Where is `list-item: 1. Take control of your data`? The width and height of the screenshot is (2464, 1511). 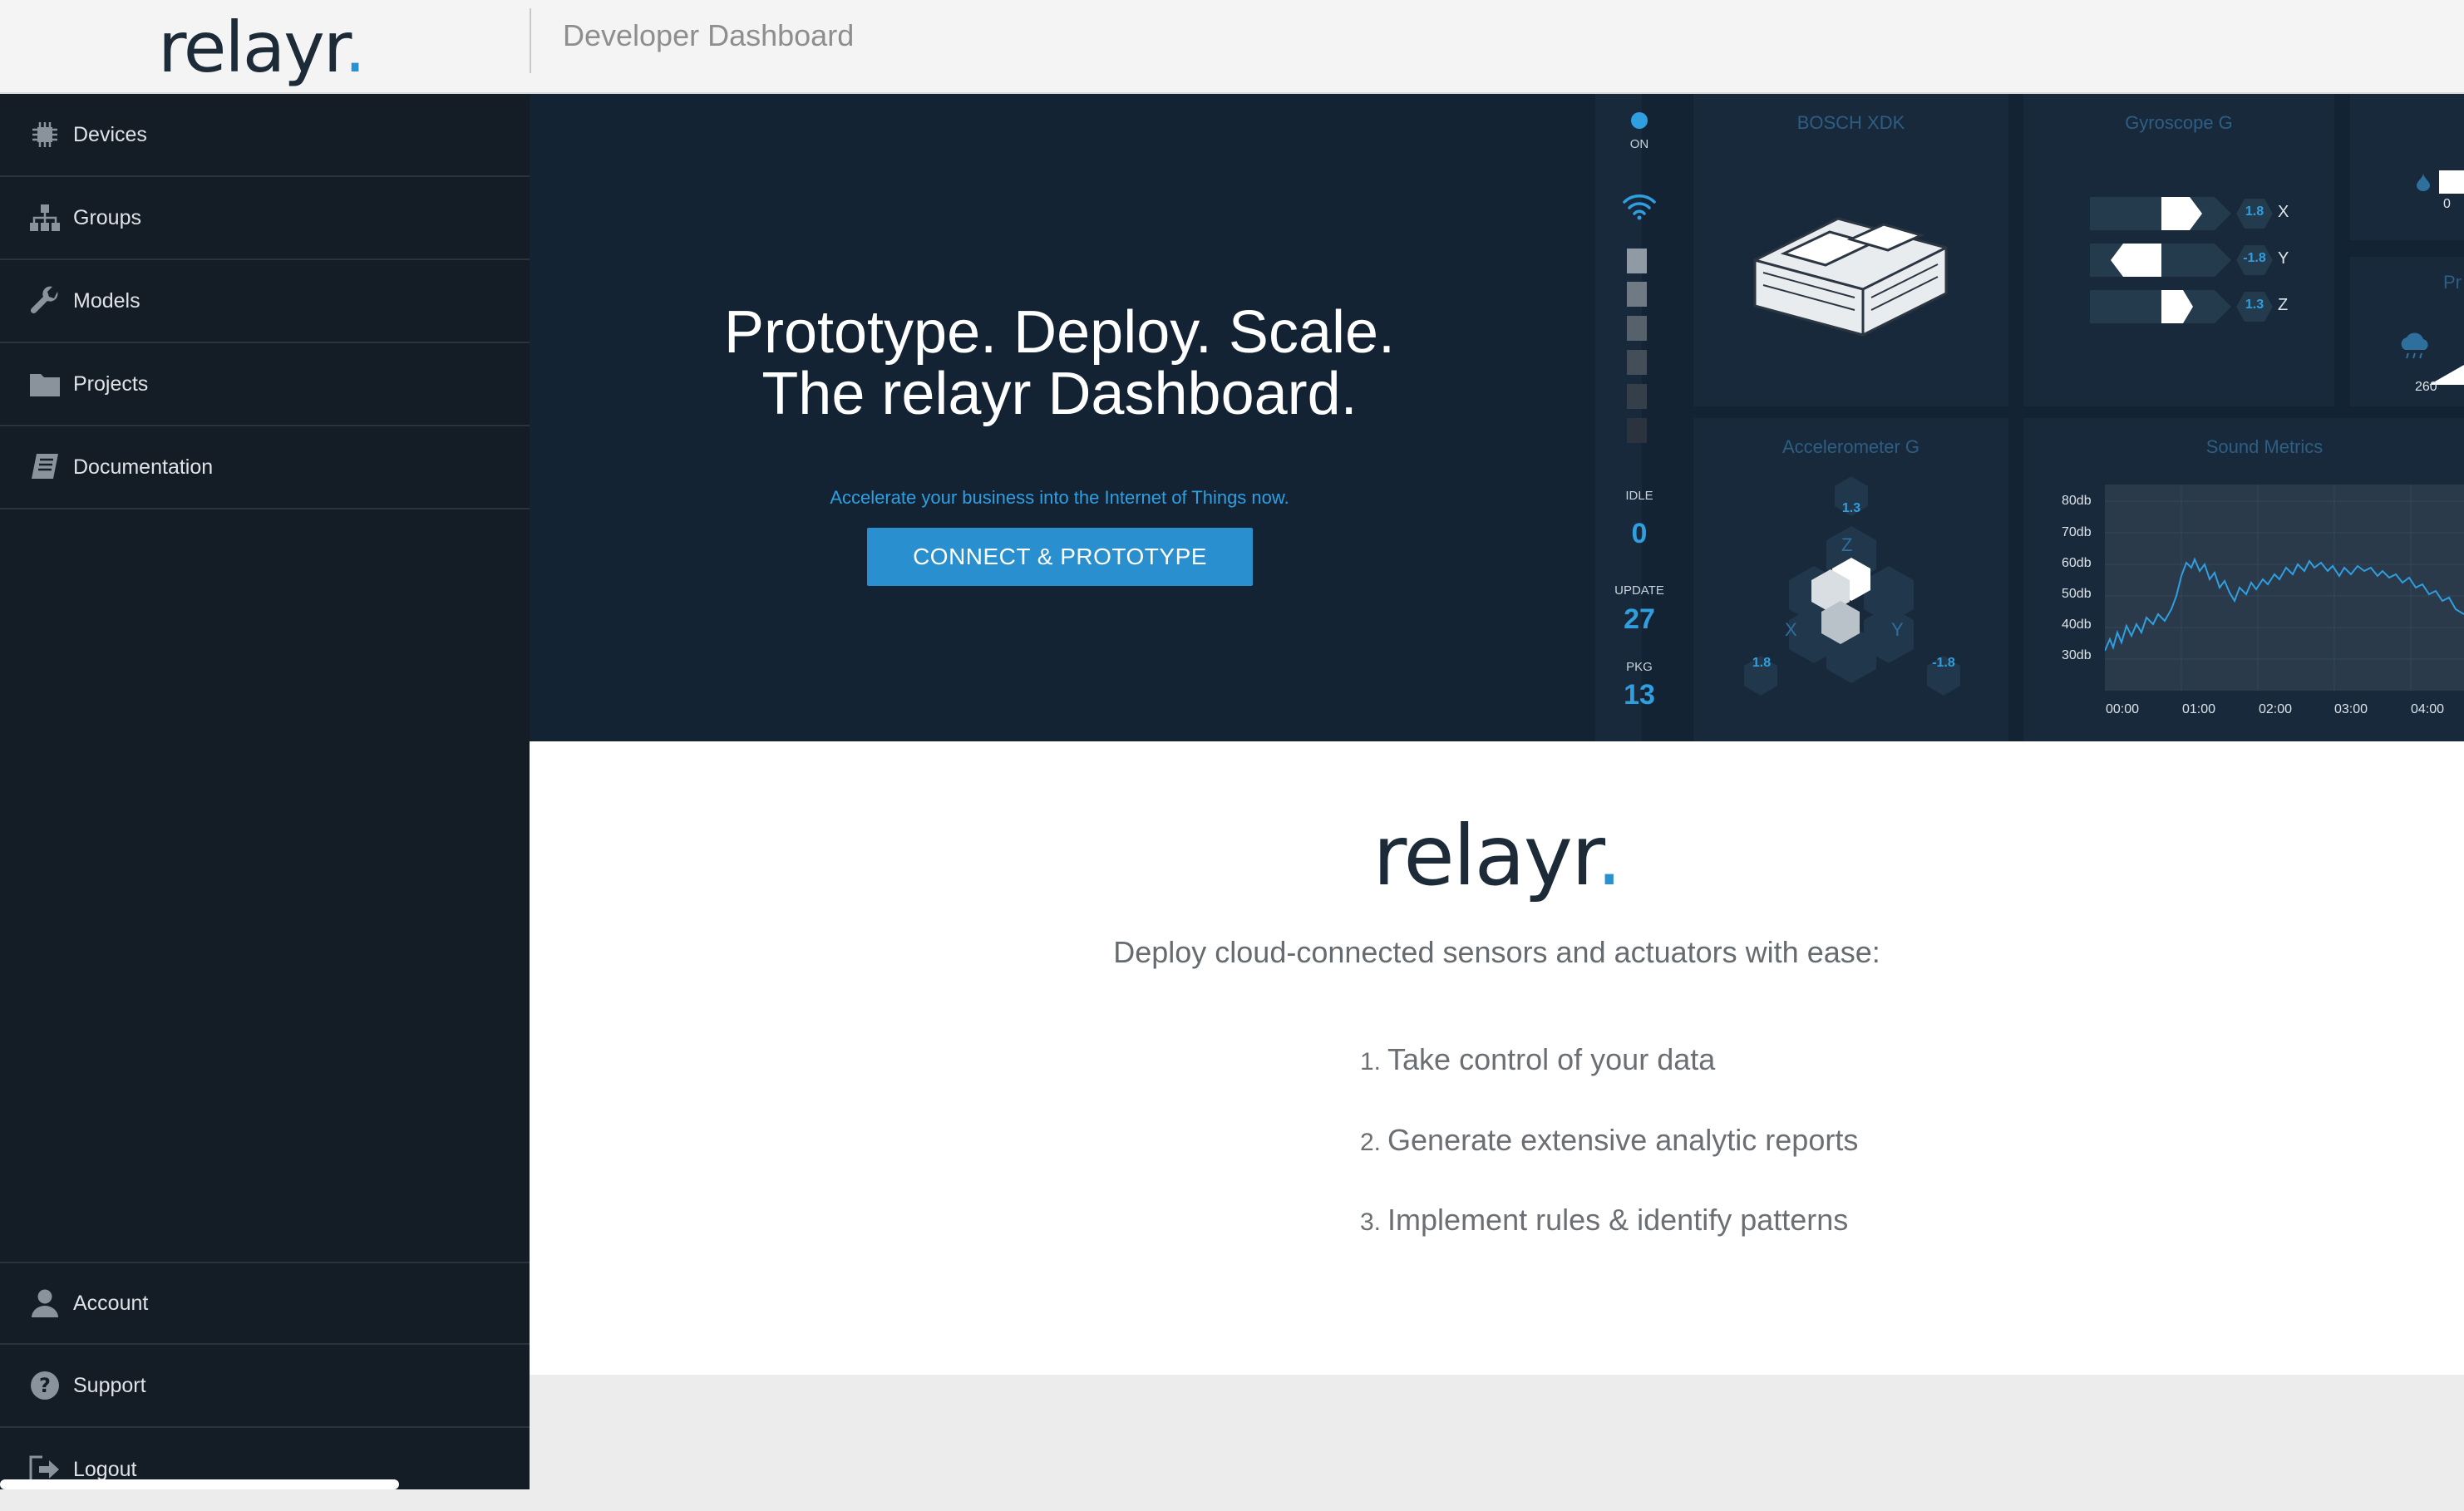
list-item: 1. Take control of your data is located at coordinates (1537, 1059).